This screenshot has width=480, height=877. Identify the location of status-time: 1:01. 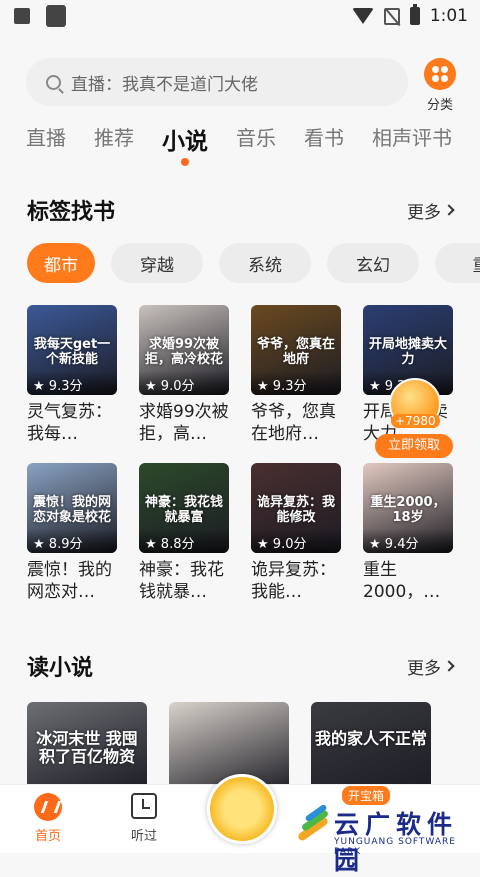
(448, 16).